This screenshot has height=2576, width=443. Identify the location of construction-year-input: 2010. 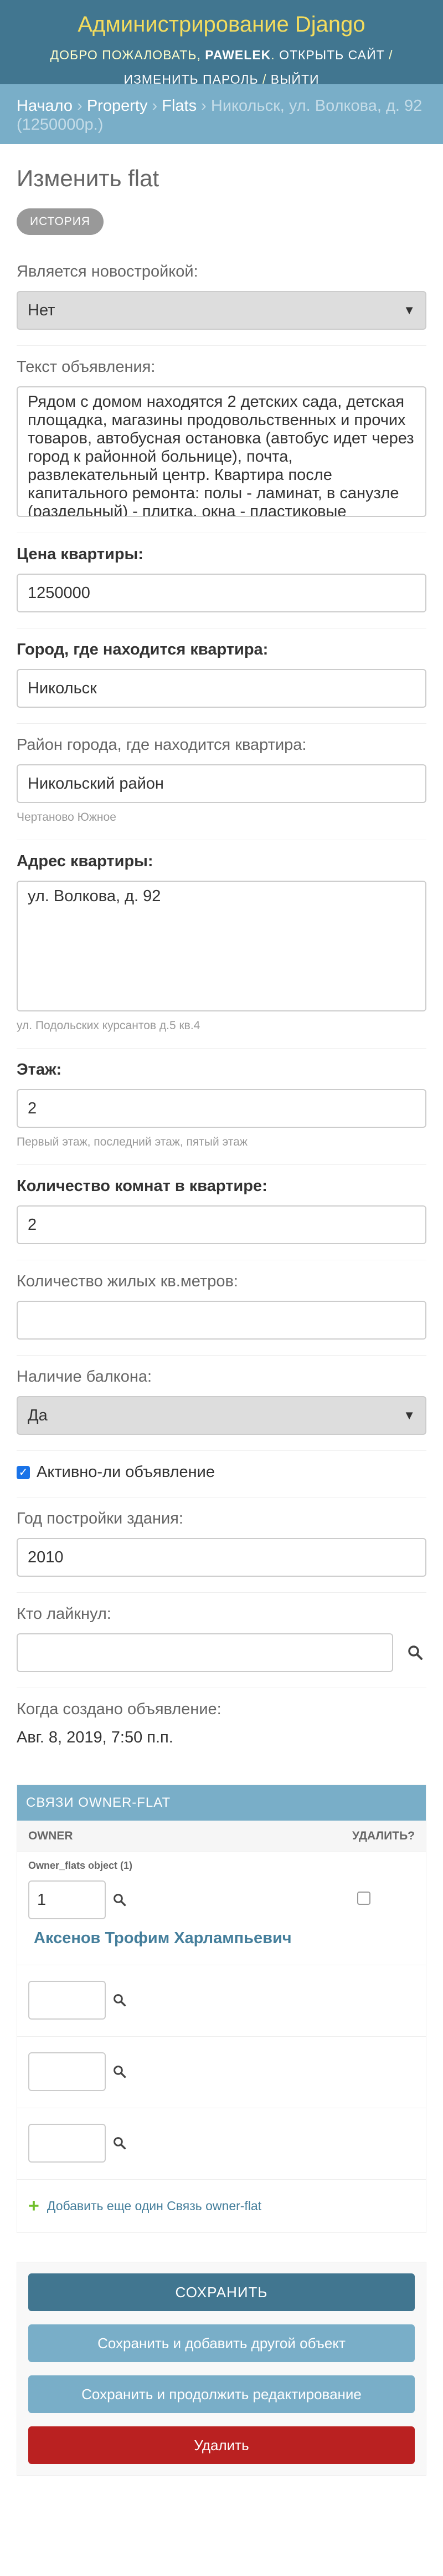
(221, 1558).